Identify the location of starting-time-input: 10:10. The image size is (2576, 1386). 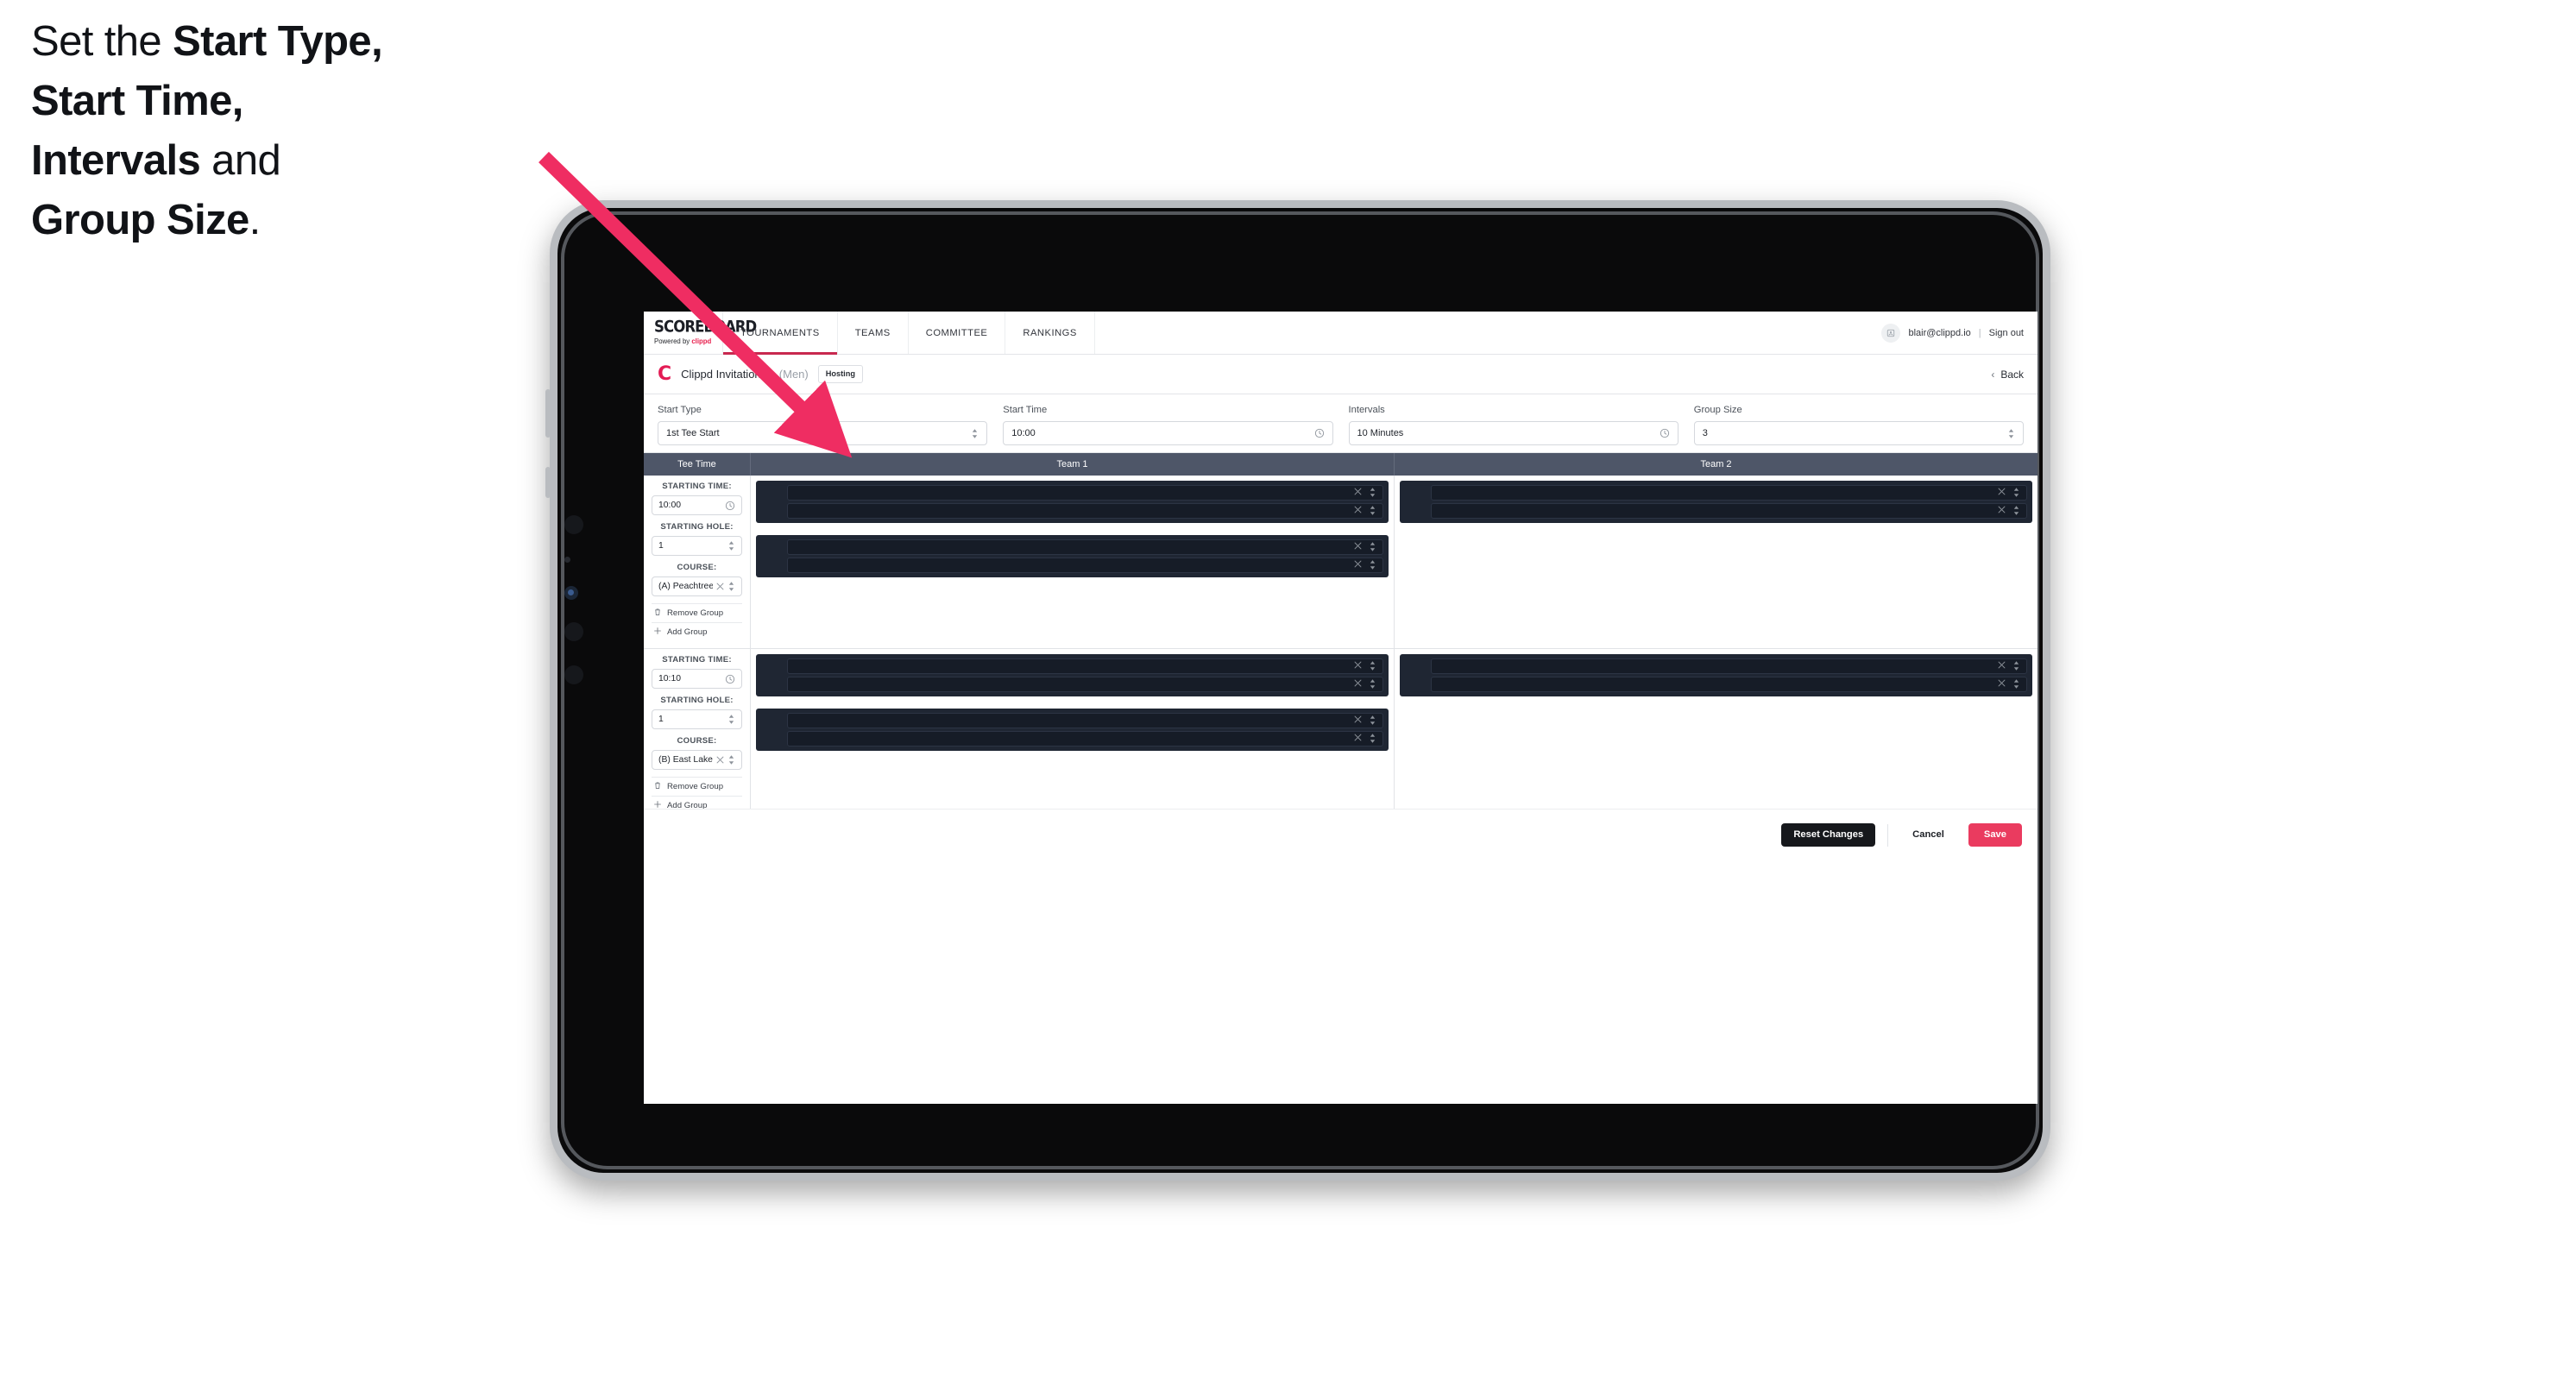
(697, 679).